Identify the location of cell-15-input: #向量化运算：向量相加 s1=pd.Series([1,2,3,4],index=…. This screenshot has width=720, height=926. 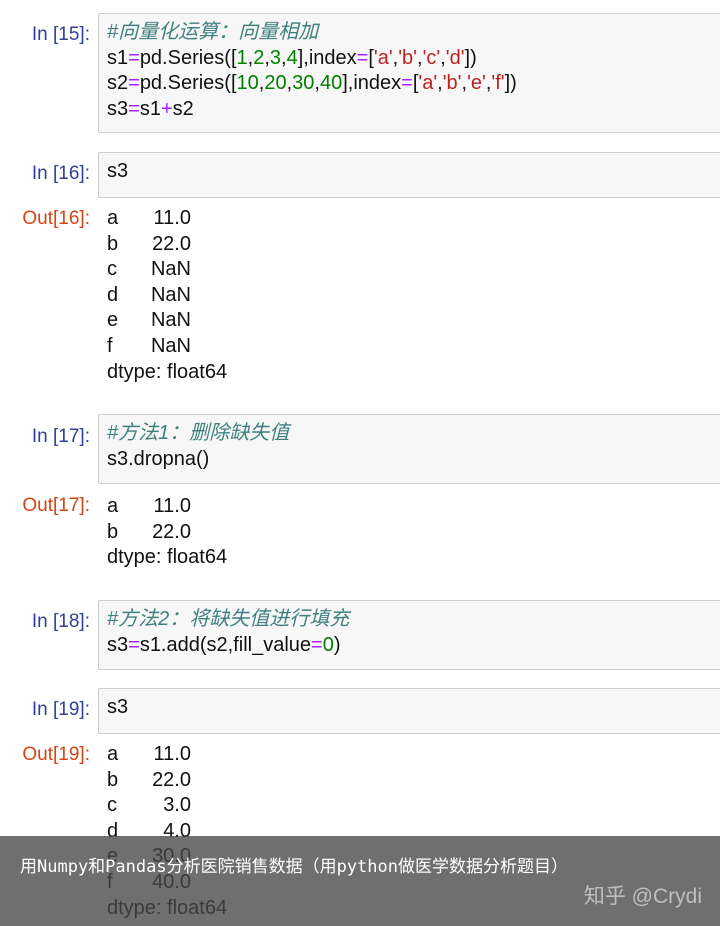
(409, 73).